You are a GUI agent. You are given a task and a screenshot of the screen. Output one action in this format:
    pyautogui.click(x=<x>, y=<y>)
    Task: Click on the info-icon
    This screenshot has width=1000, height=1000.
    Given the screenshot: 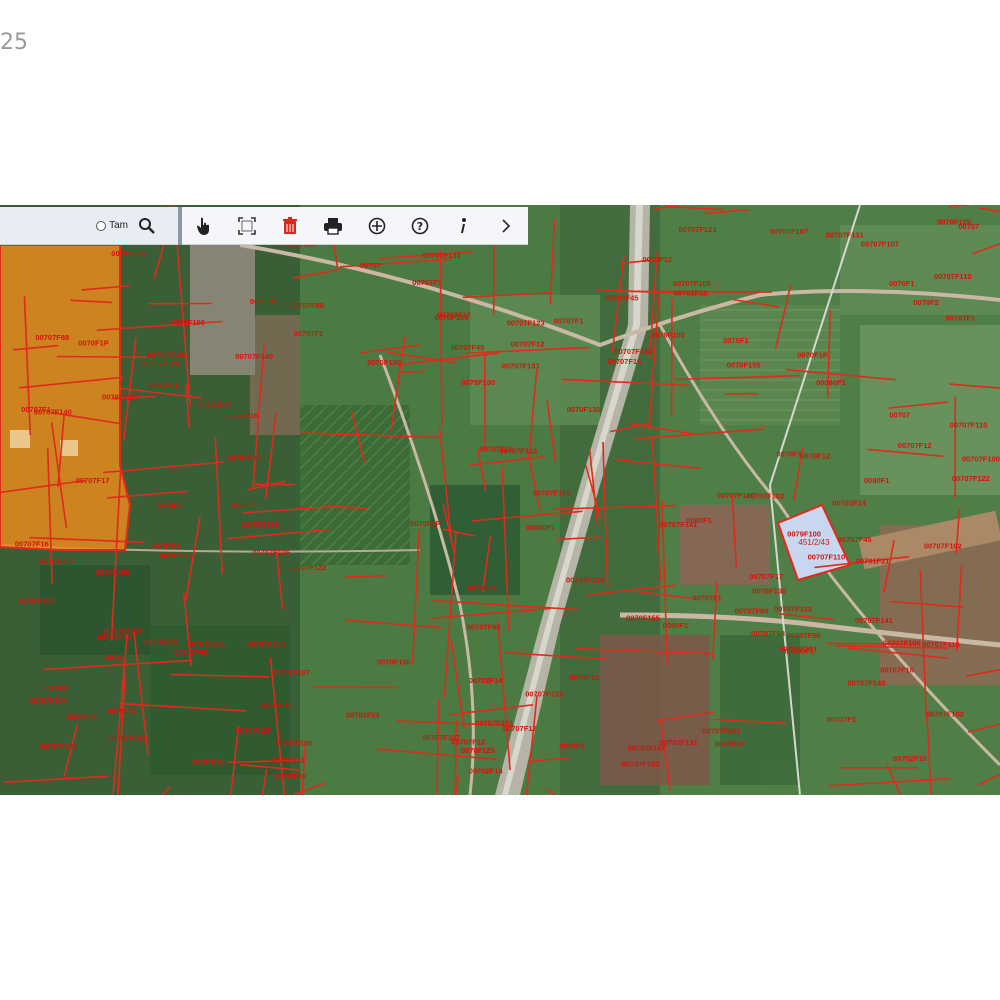 What is the action you would take?
    pyautogui.click(x=463, y=226)
    